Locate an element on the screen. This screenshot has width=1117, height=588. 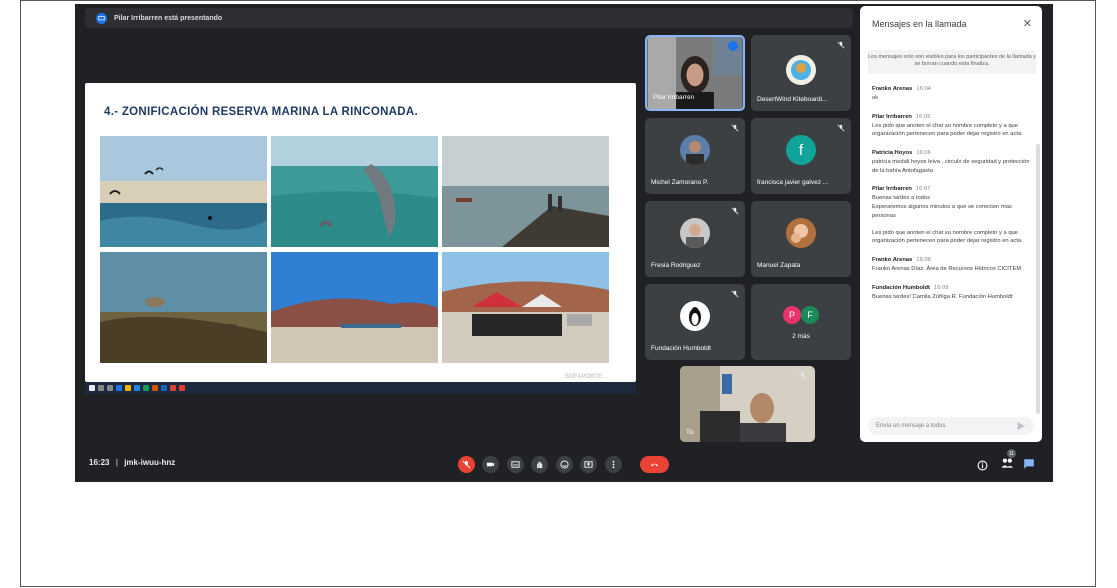
photo-kitesurf is located at coordinates (183, 191).